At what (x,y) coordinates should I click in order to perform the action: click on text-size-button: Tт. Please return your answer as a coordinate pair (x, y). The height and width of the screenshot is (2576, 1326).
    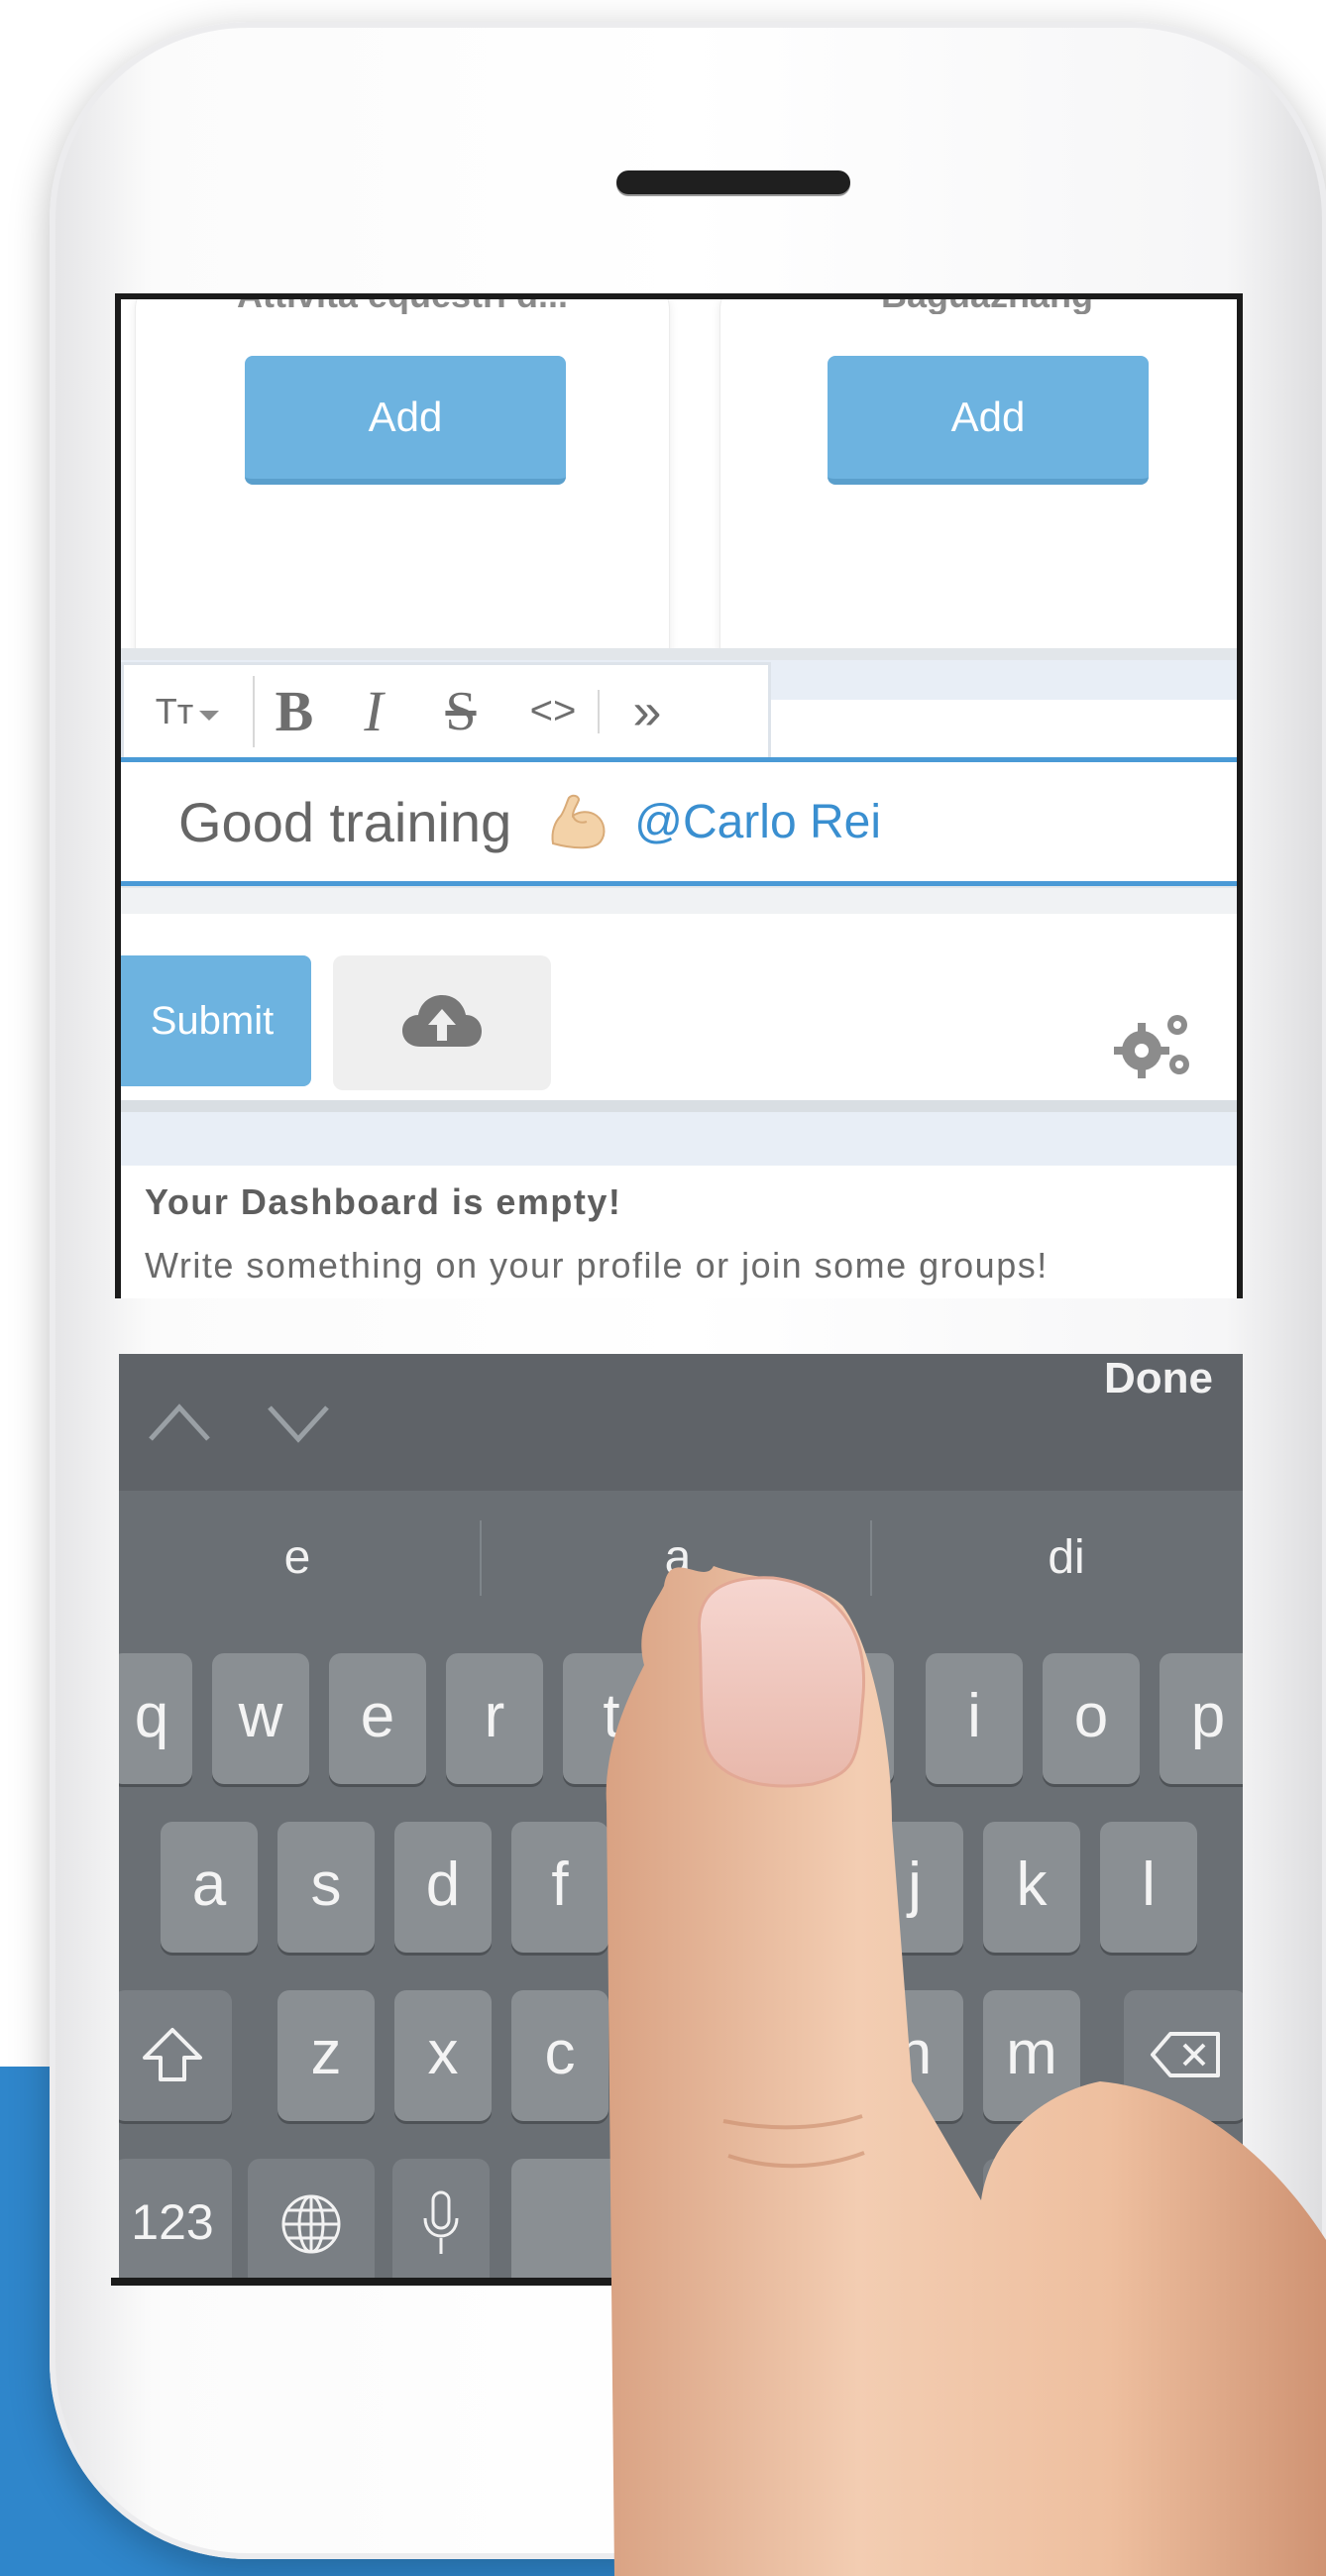
    Looking at the image, I should click on (188, 711).